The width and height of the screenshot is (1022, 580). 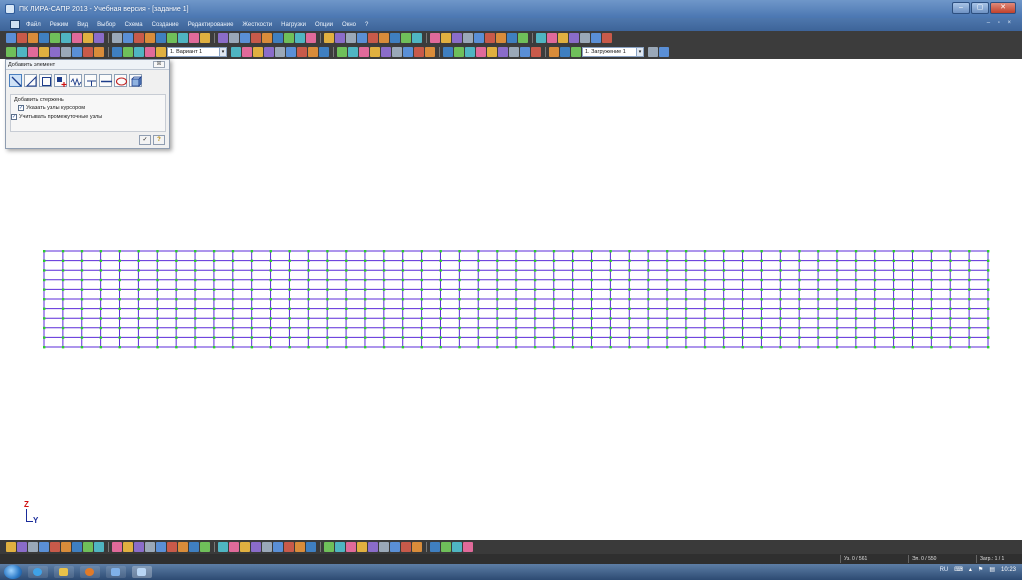 I want to click on windows-start-icon, so click(x=13, y=572).